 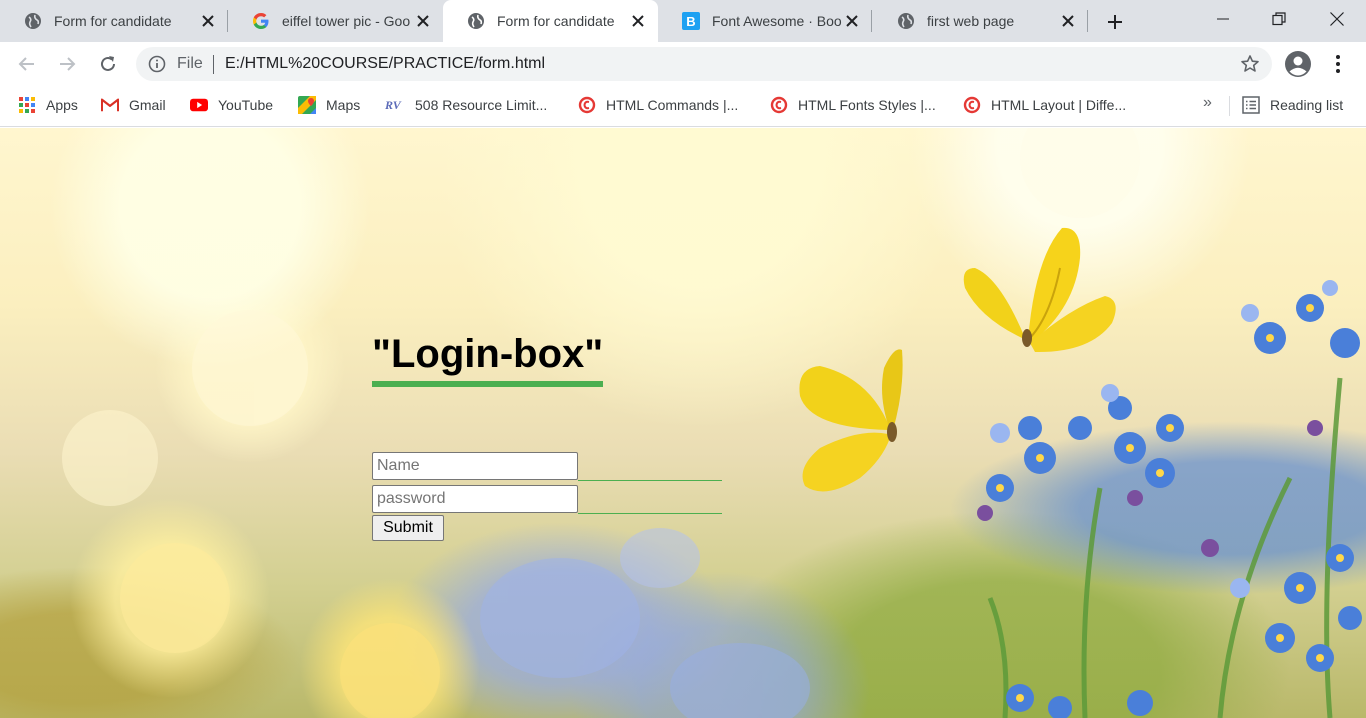 I want to click on restore-icon, so click(x=1279, y=19).